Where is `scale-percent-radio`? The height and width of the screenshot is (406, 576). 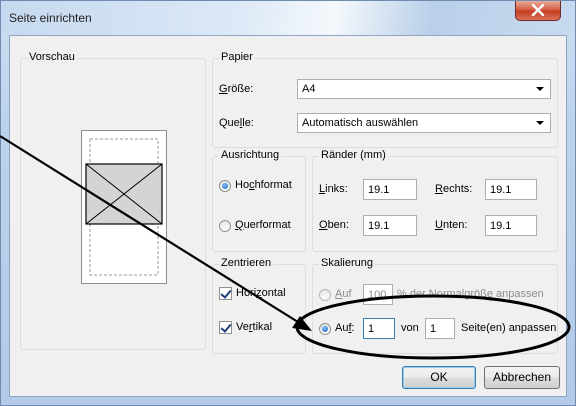
scale-percent-radio is located at coordinates (325, 295).